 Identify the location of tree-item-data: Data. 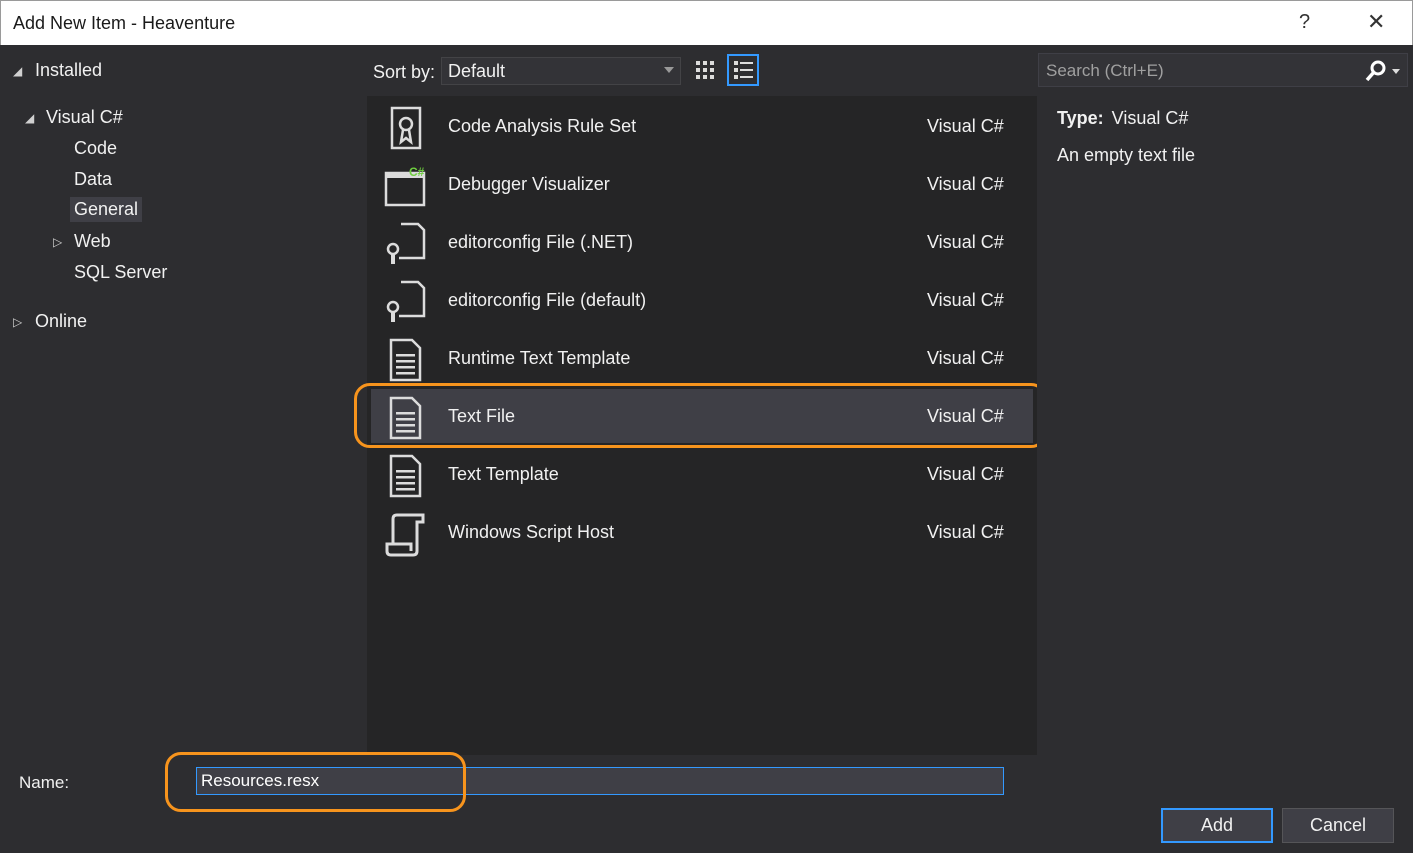
(93, 179).